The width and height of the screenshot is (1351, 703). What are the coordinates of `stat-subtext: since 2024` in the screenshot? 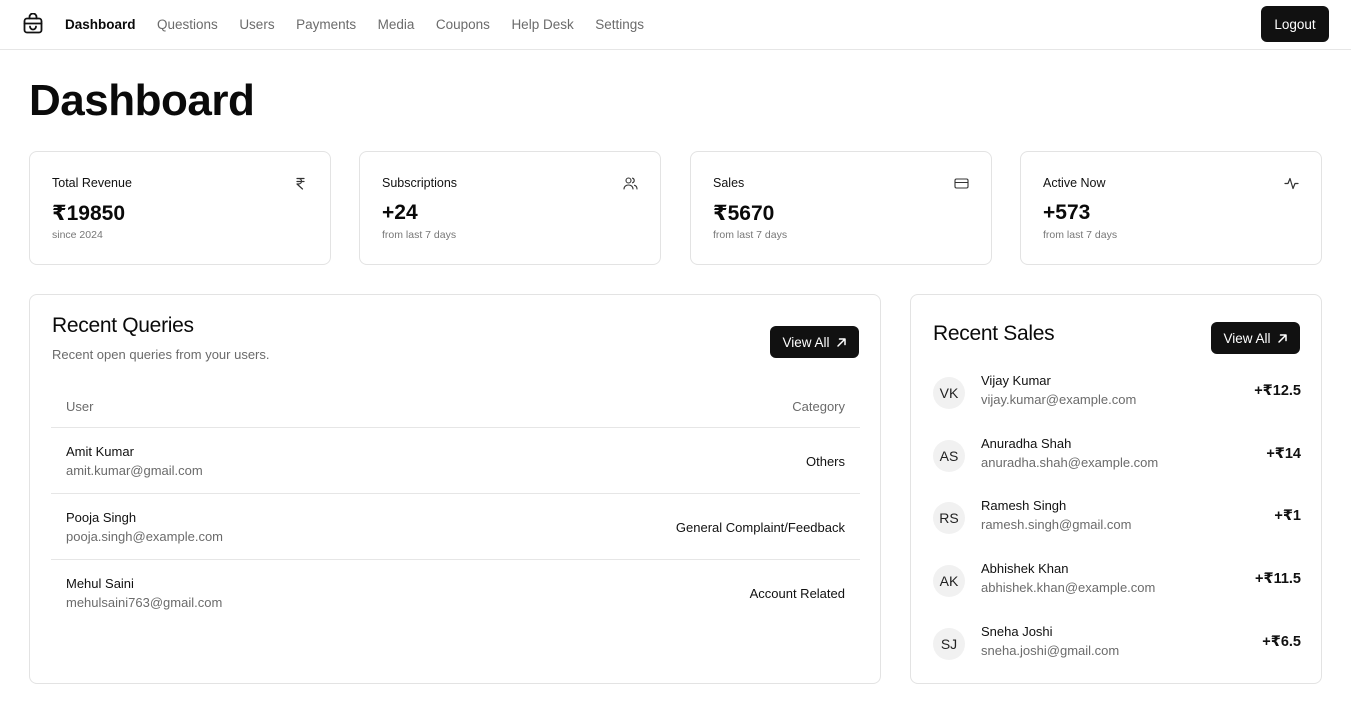 It's located at (77, 235).